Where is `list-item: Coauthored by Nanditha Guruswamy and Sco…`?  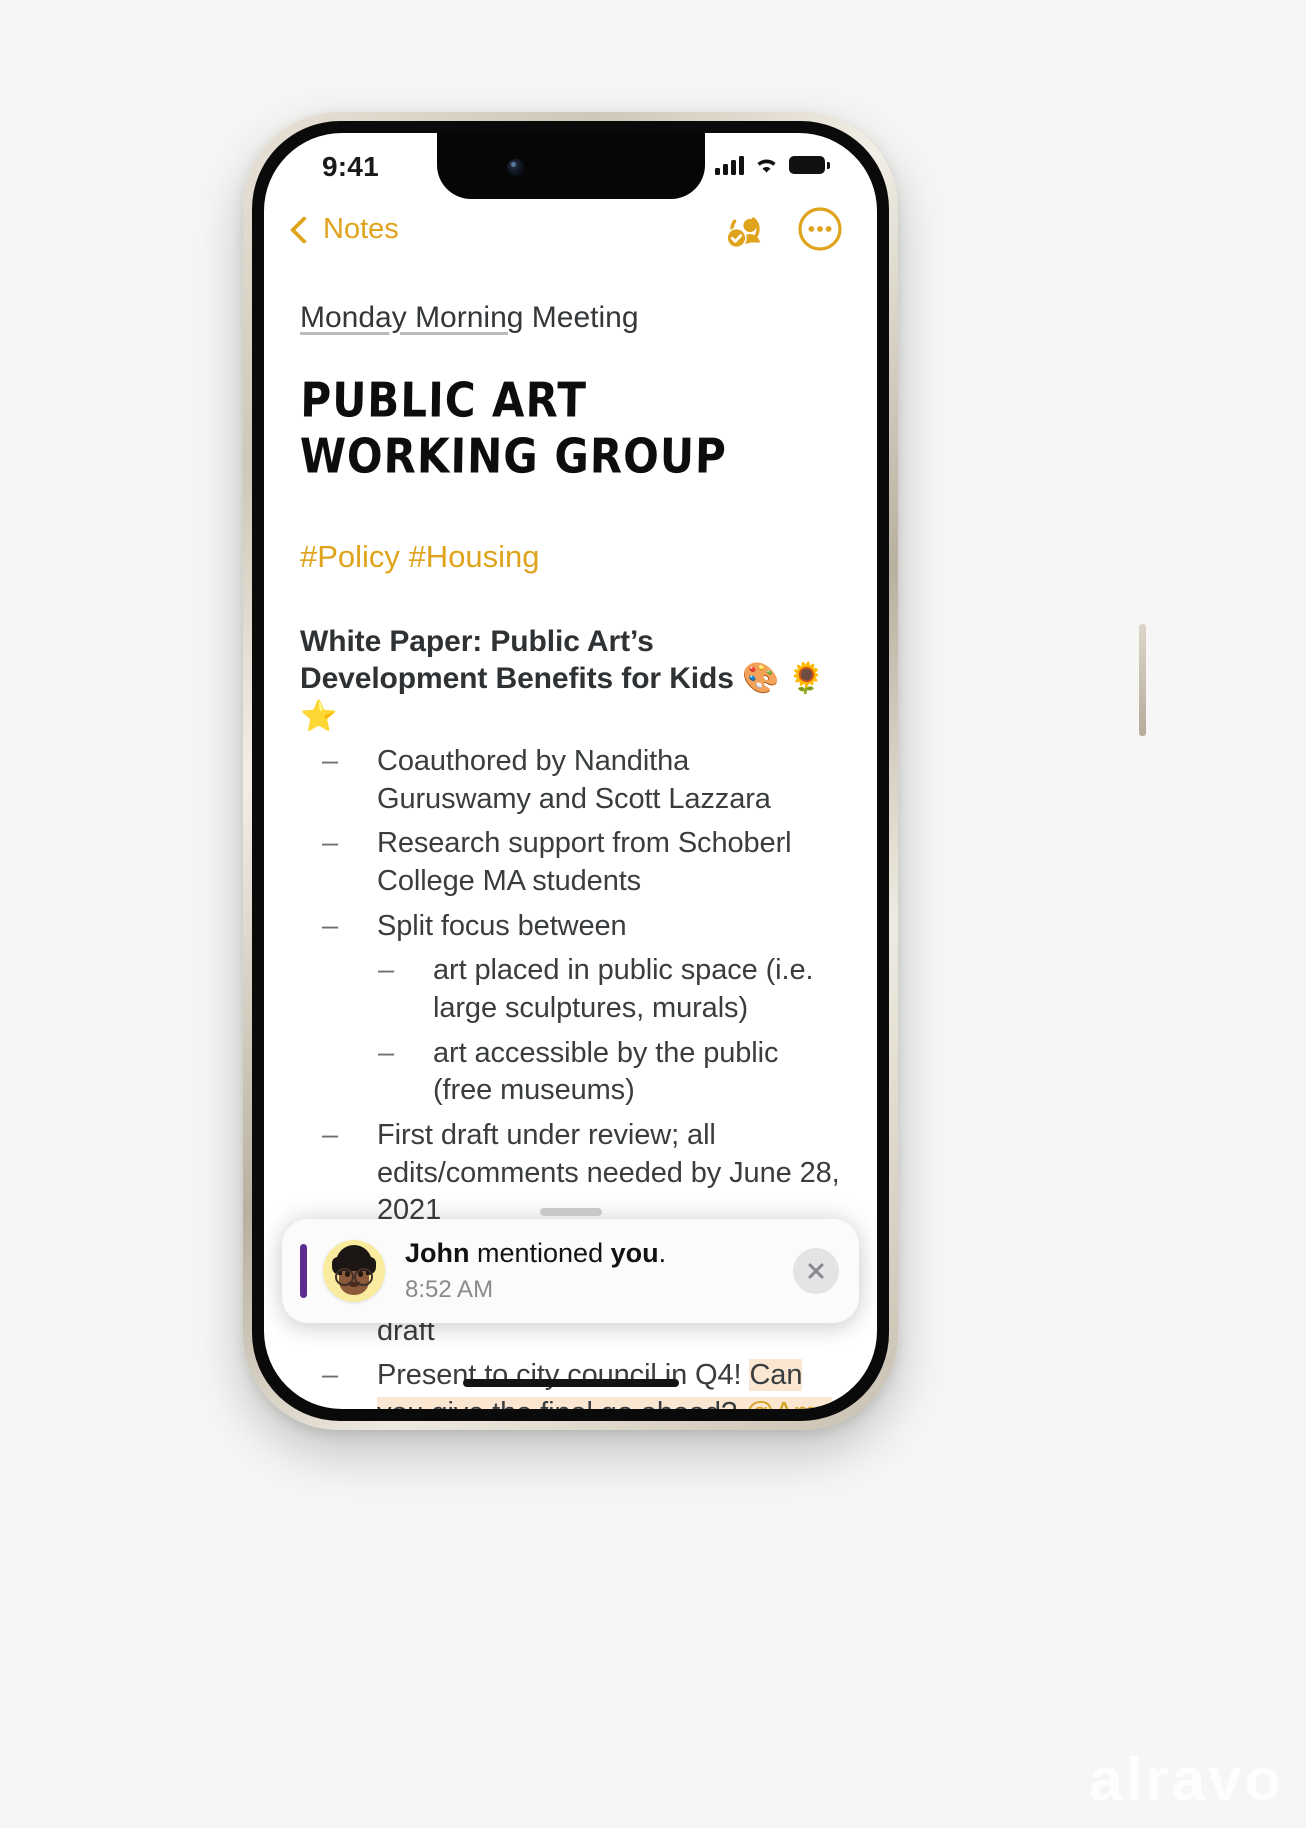 list-item: Coauthored by Nanditha Guruswamy and Sco… is located at coordinates (581, 780).